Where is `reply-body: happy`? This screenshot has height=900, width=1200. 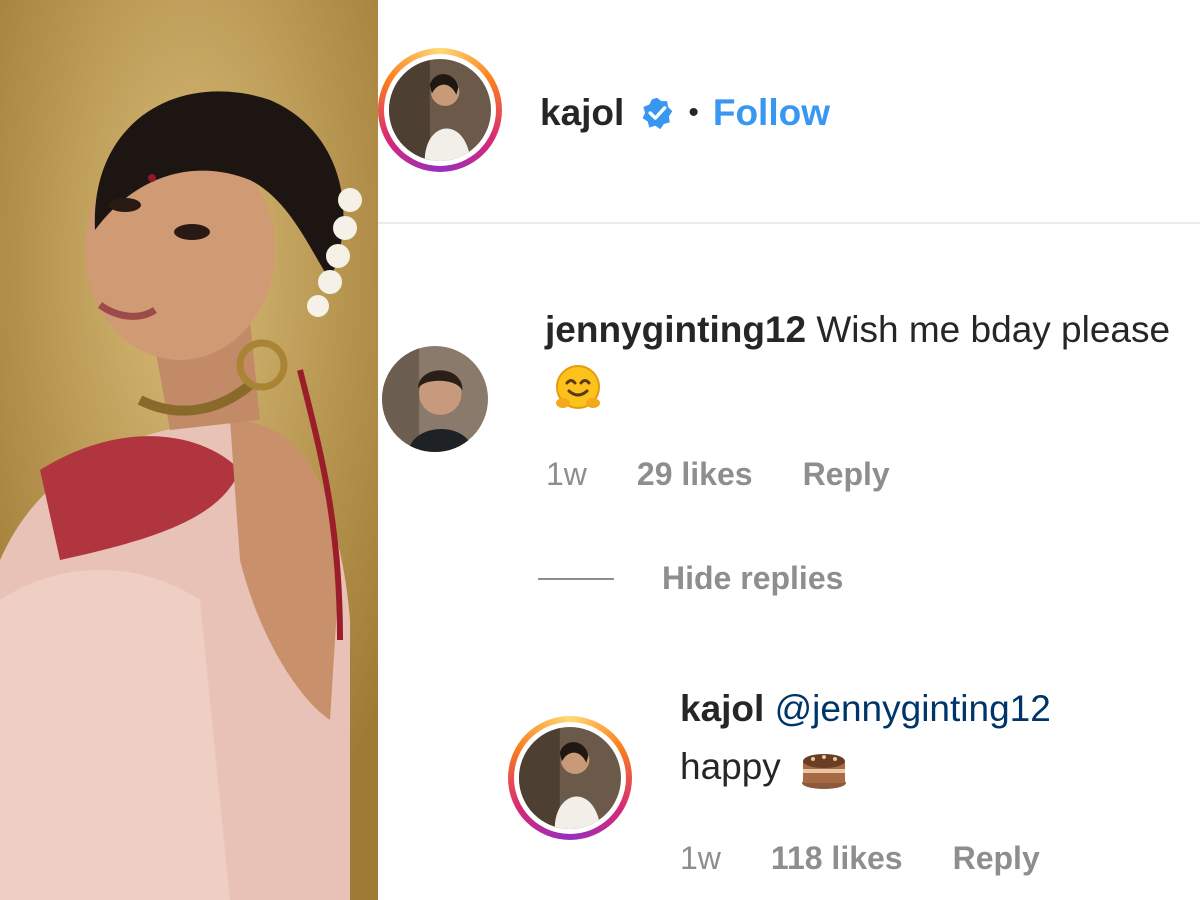
reply-body: happy is located at coordinates (730, 766).